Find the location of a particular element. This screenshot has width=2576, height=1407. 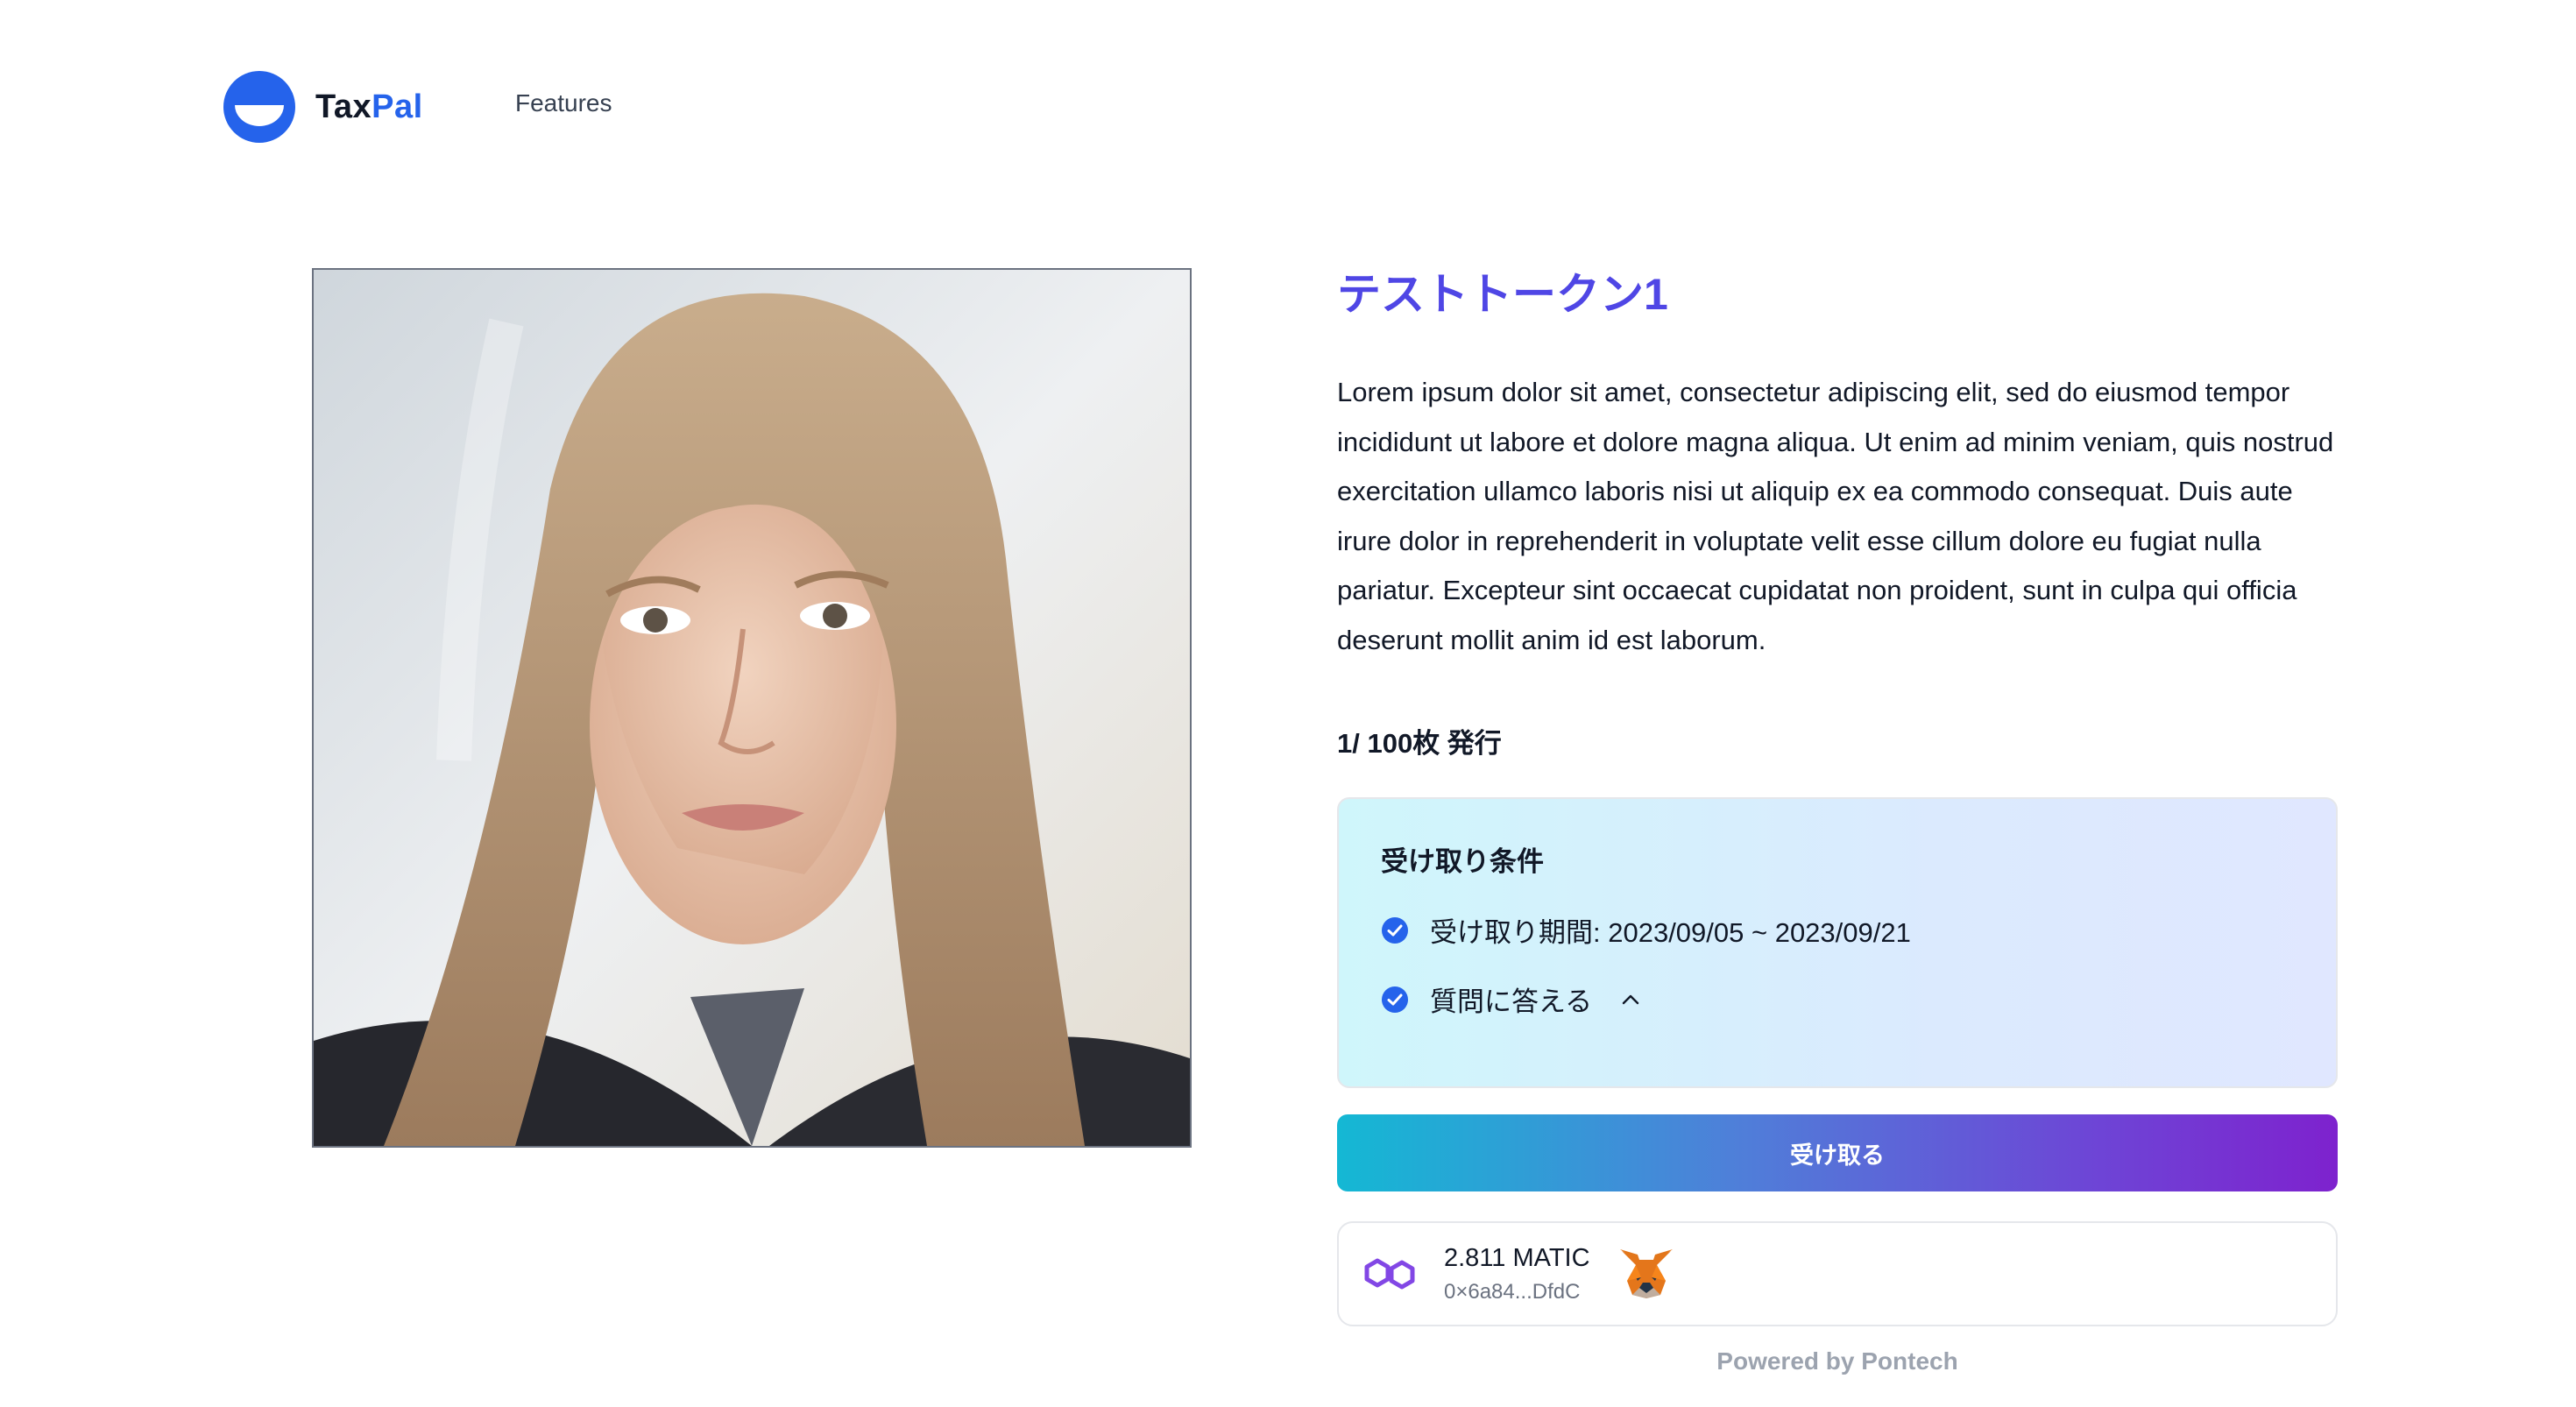

metamask-fox-icon is located at coordinates (1646, 1273).